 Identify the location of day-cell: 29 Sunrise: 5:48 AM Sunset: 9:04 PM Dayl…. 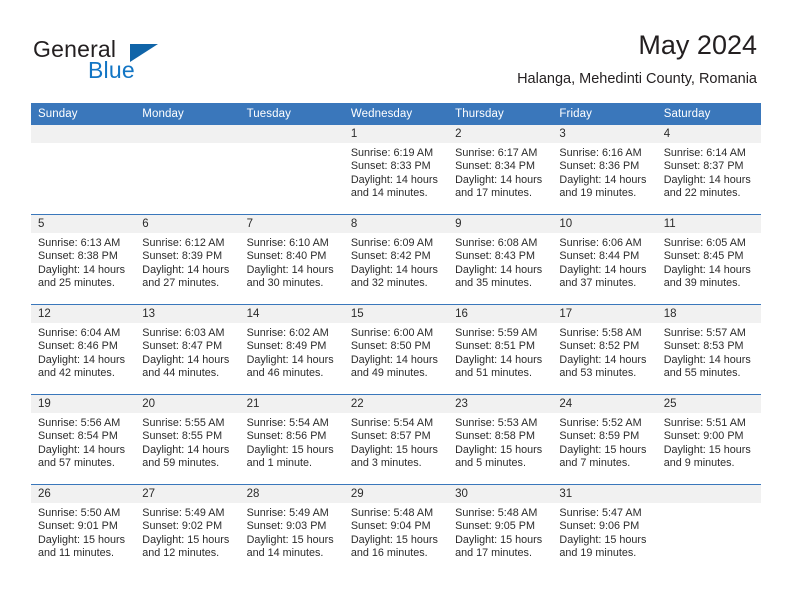
(396, 529).